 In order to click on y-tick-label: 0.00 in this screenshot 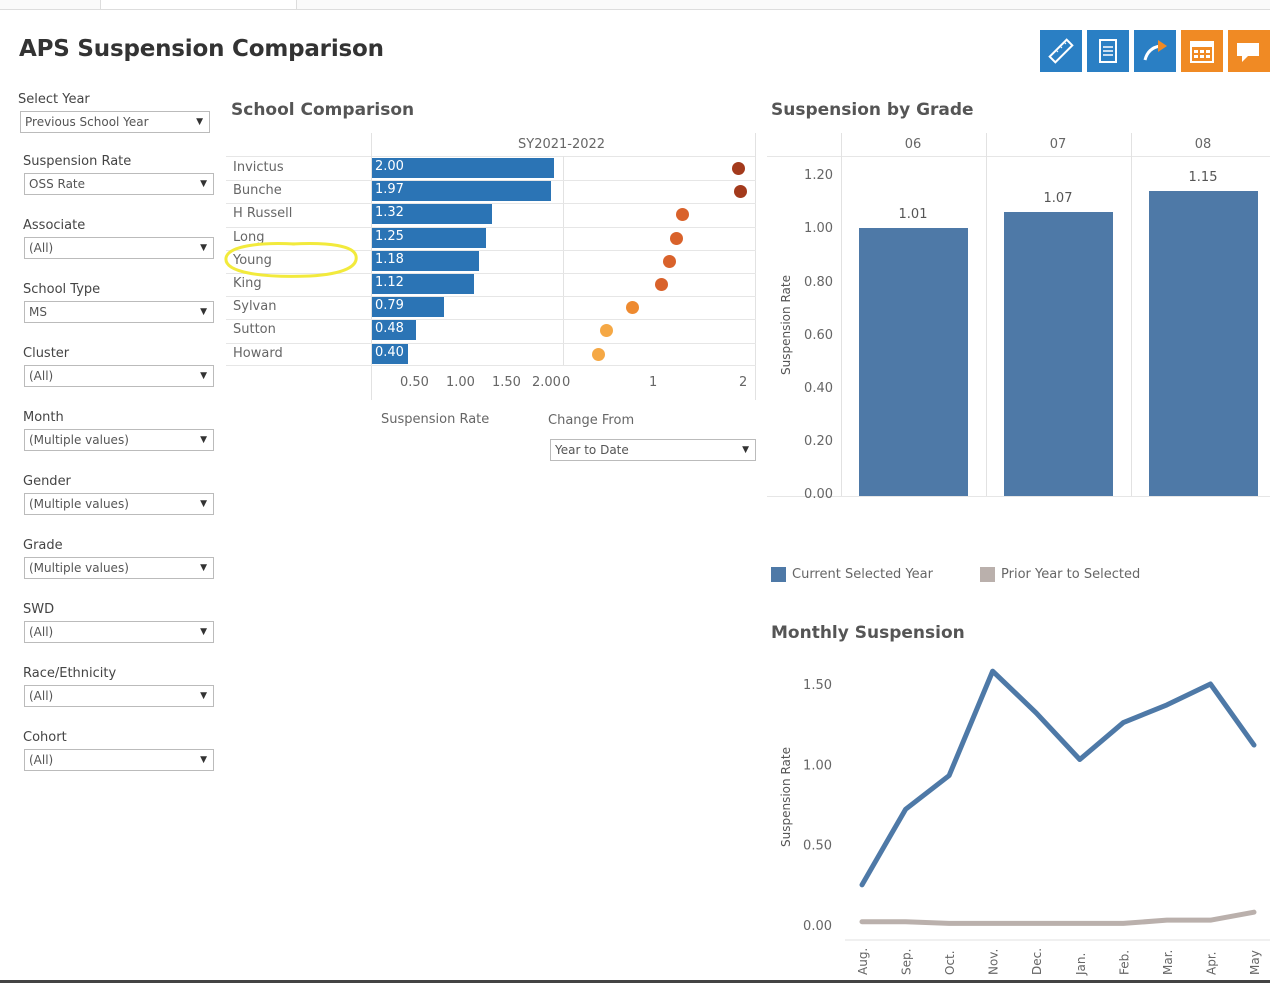, I will do `click(817, 926)`.